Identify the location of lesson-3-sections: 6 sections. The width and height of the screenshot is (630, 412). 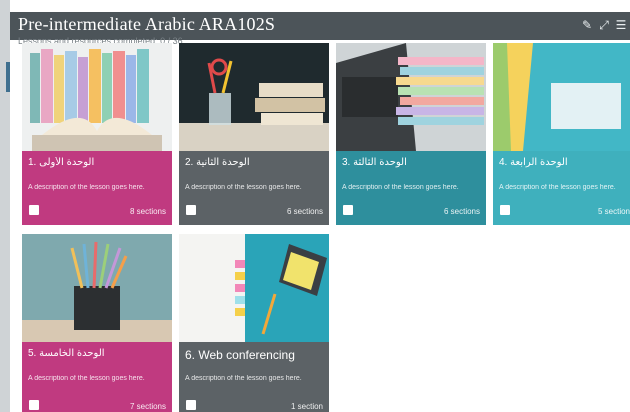
(461, 211).